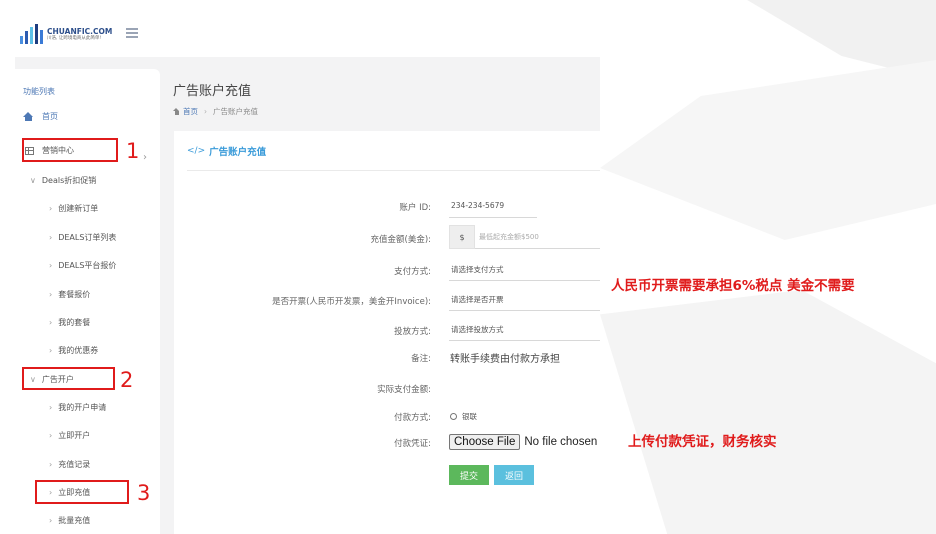 Image resolution: width=936 pixels, height=534 pixels. I want to click on sidebar-item-create-order: › 创建新订单, so click(73, 208).